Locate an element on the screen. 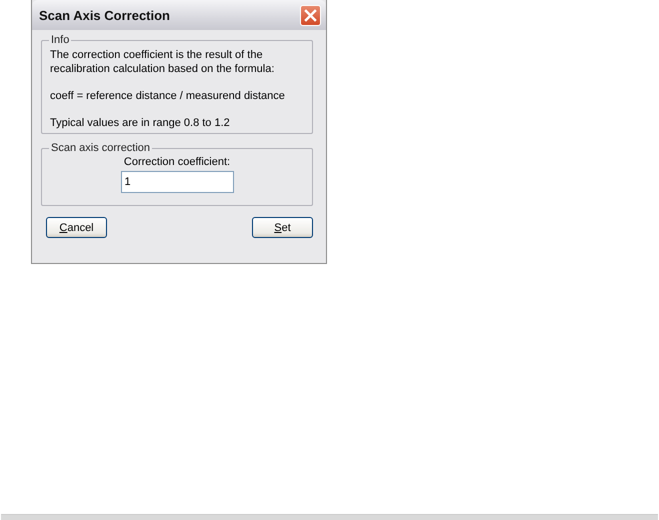 Image resolution: width=659 pixels, height=520 pixels. group-title: Scan axis correction is located at coordinates (101, 148).